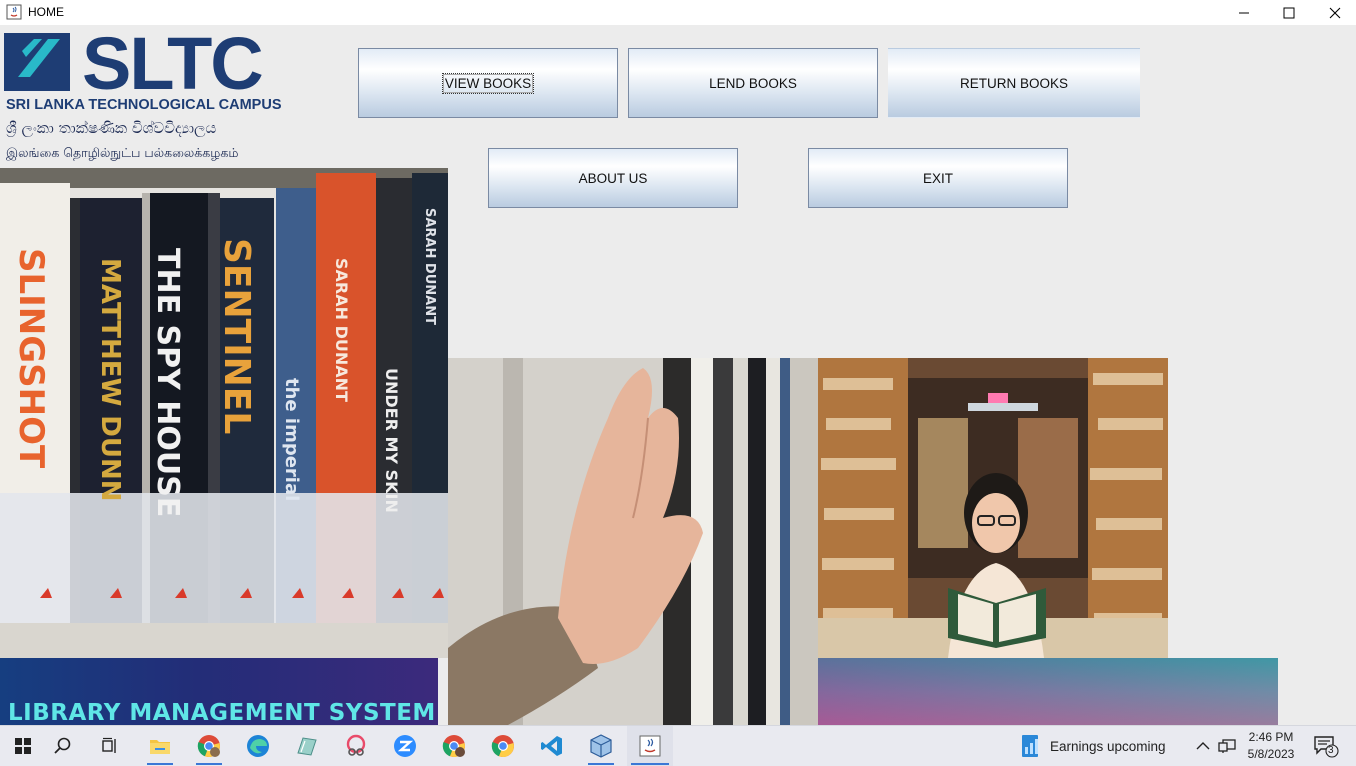  I want to click on maximize-button, so click(1289, 12).